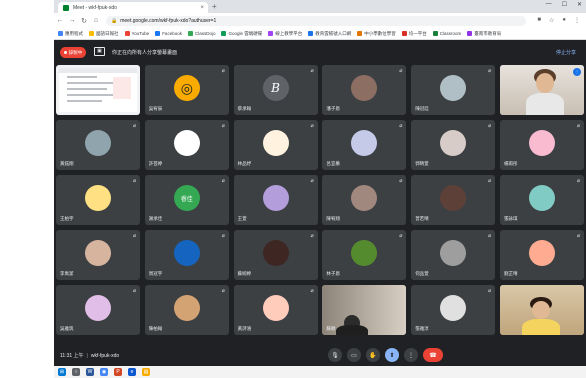 The width and height of the screenshot is (586, 378). Describe the element at coordinates (364, 90) in the screenshot. I see `participant-tile: ⌀ 潘子恩` at that location.